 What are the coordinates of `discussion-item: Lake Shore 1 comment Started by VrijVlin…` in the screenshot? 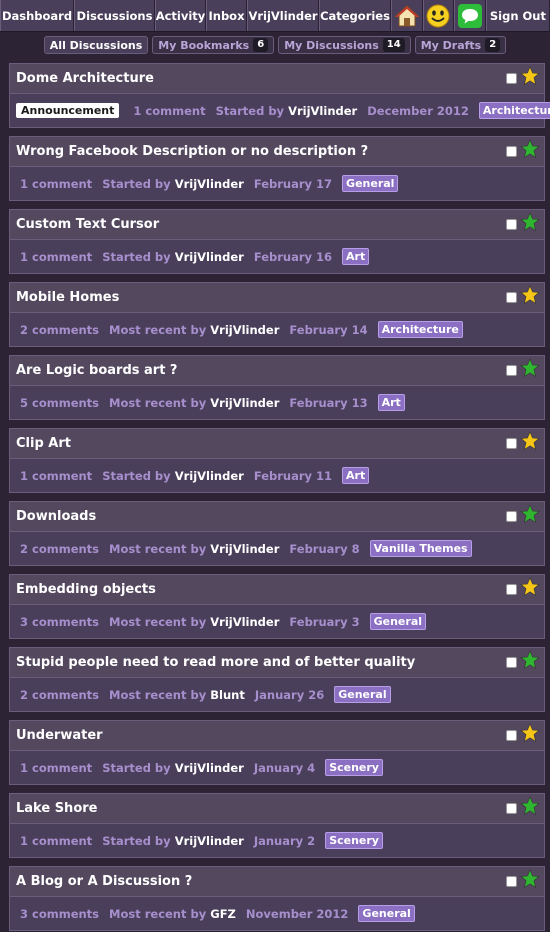 It's located at (277, 825).